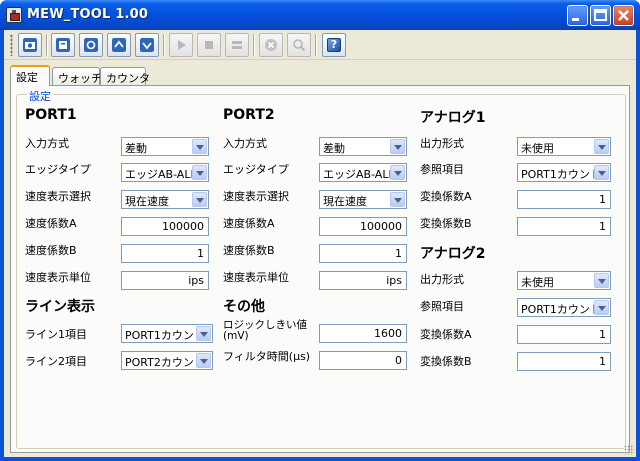  I want to click on analog2-output-select: 未使用, so click(564, 280).